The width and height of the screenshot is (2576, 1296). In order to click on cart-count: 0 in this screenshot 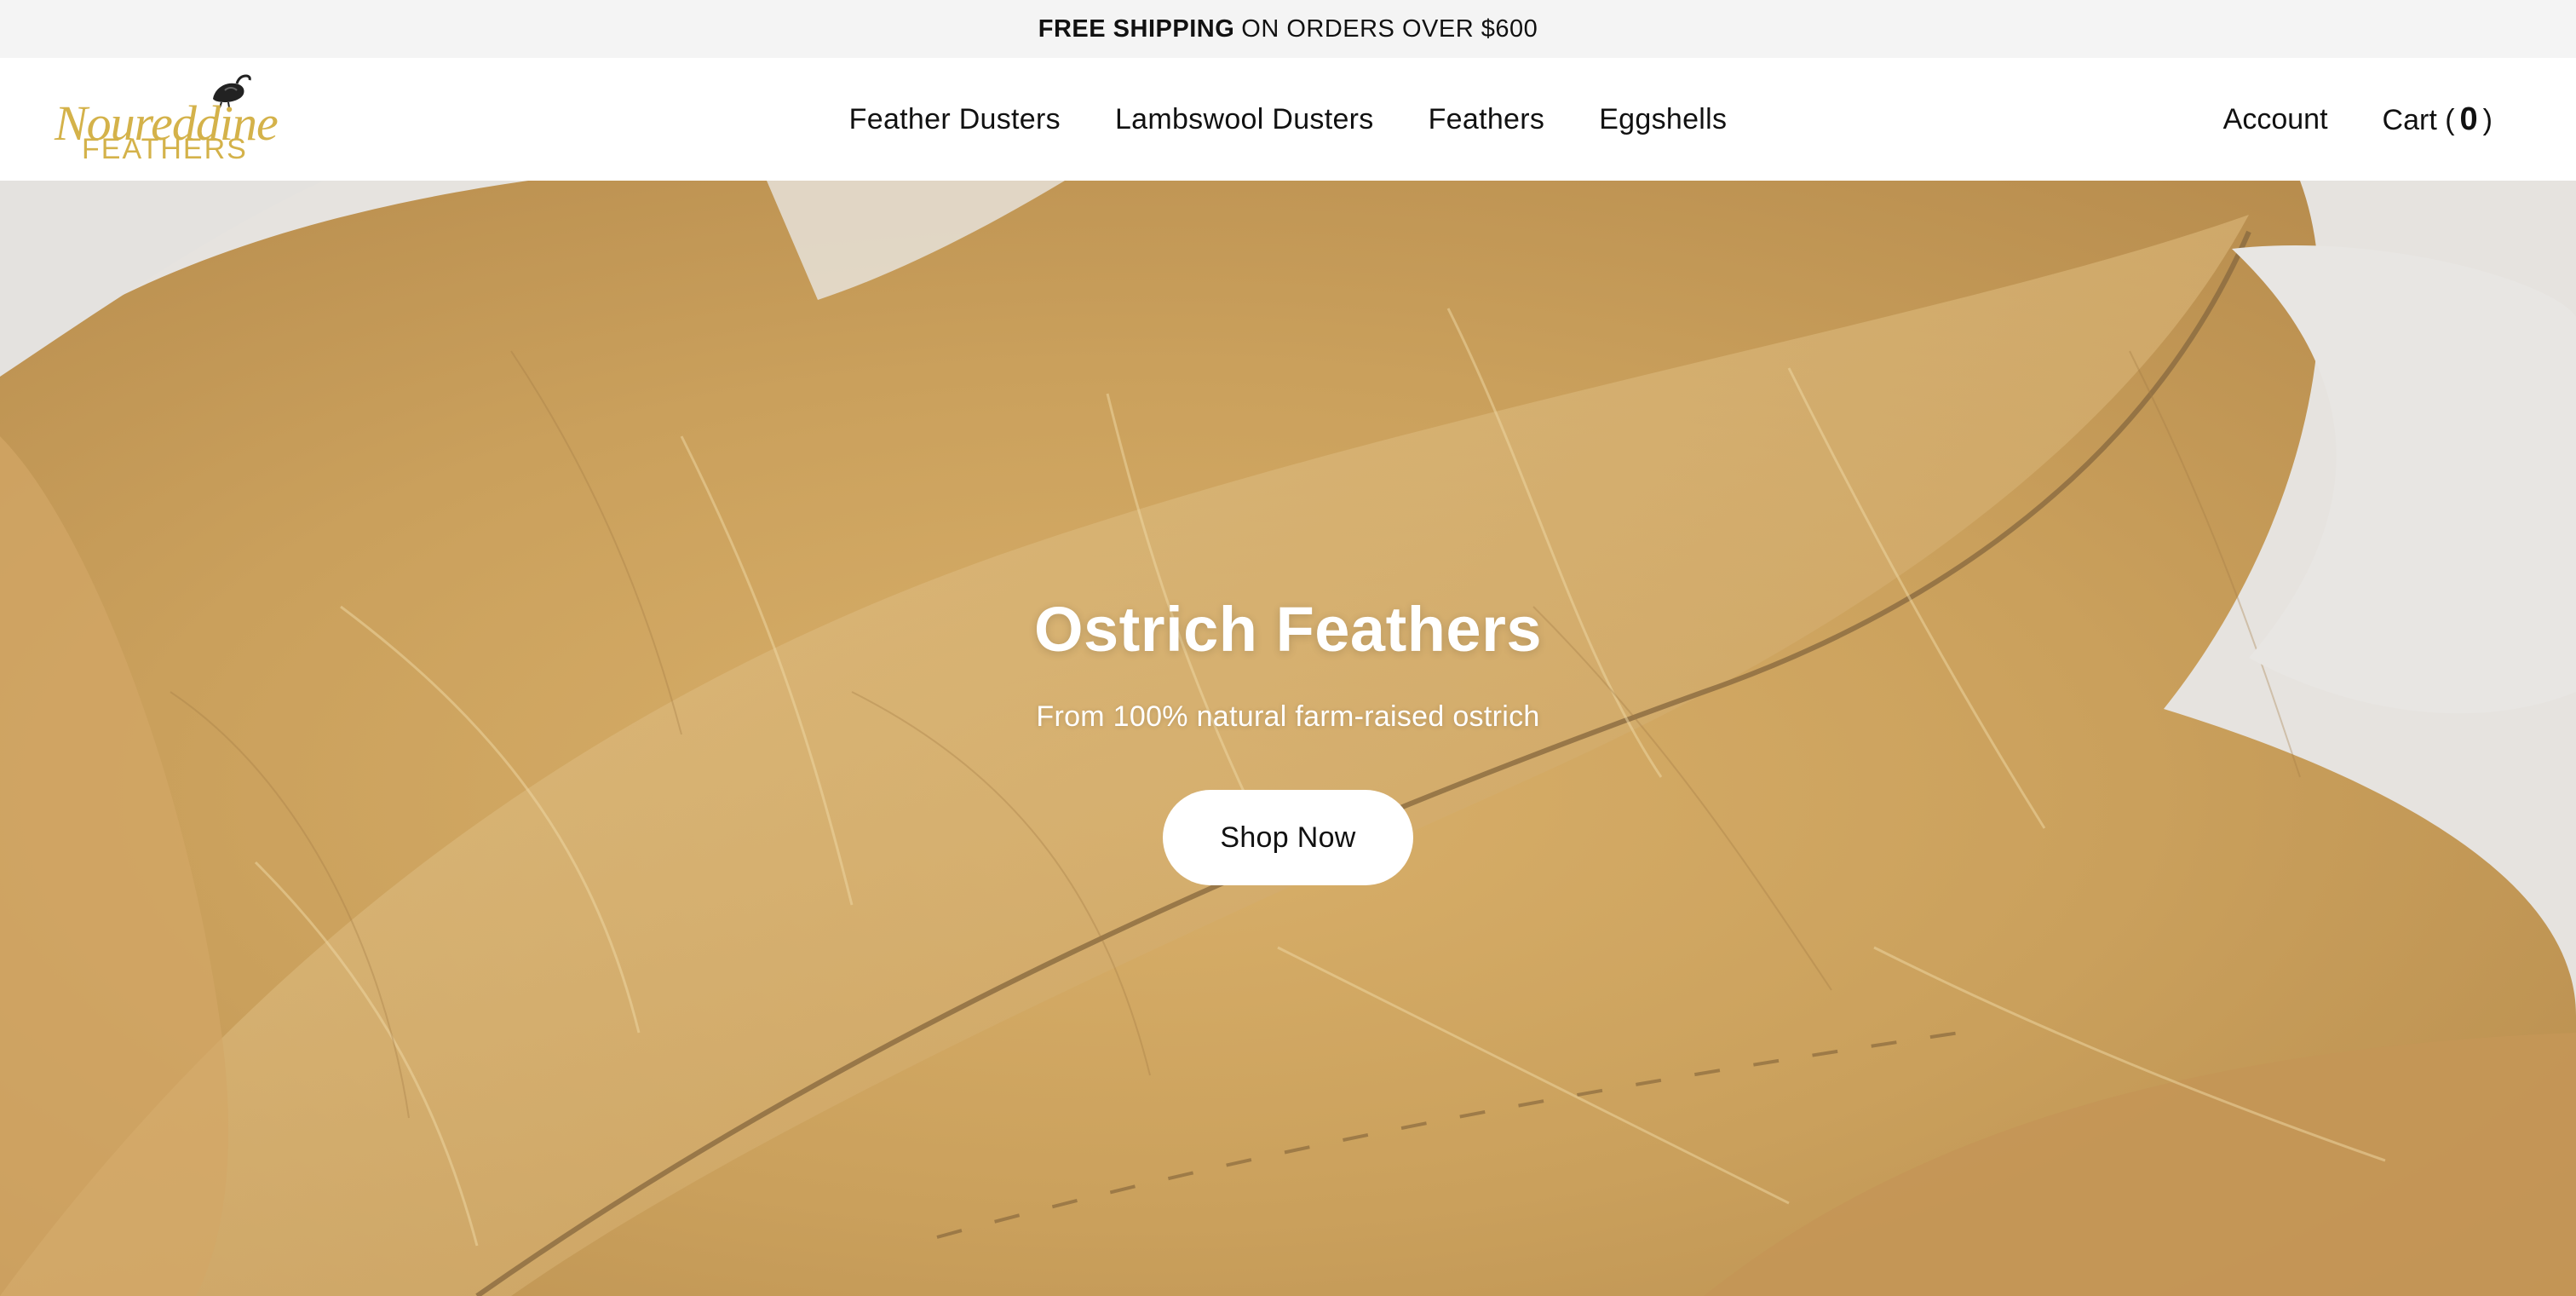, I will do `click(2468, 119)`.